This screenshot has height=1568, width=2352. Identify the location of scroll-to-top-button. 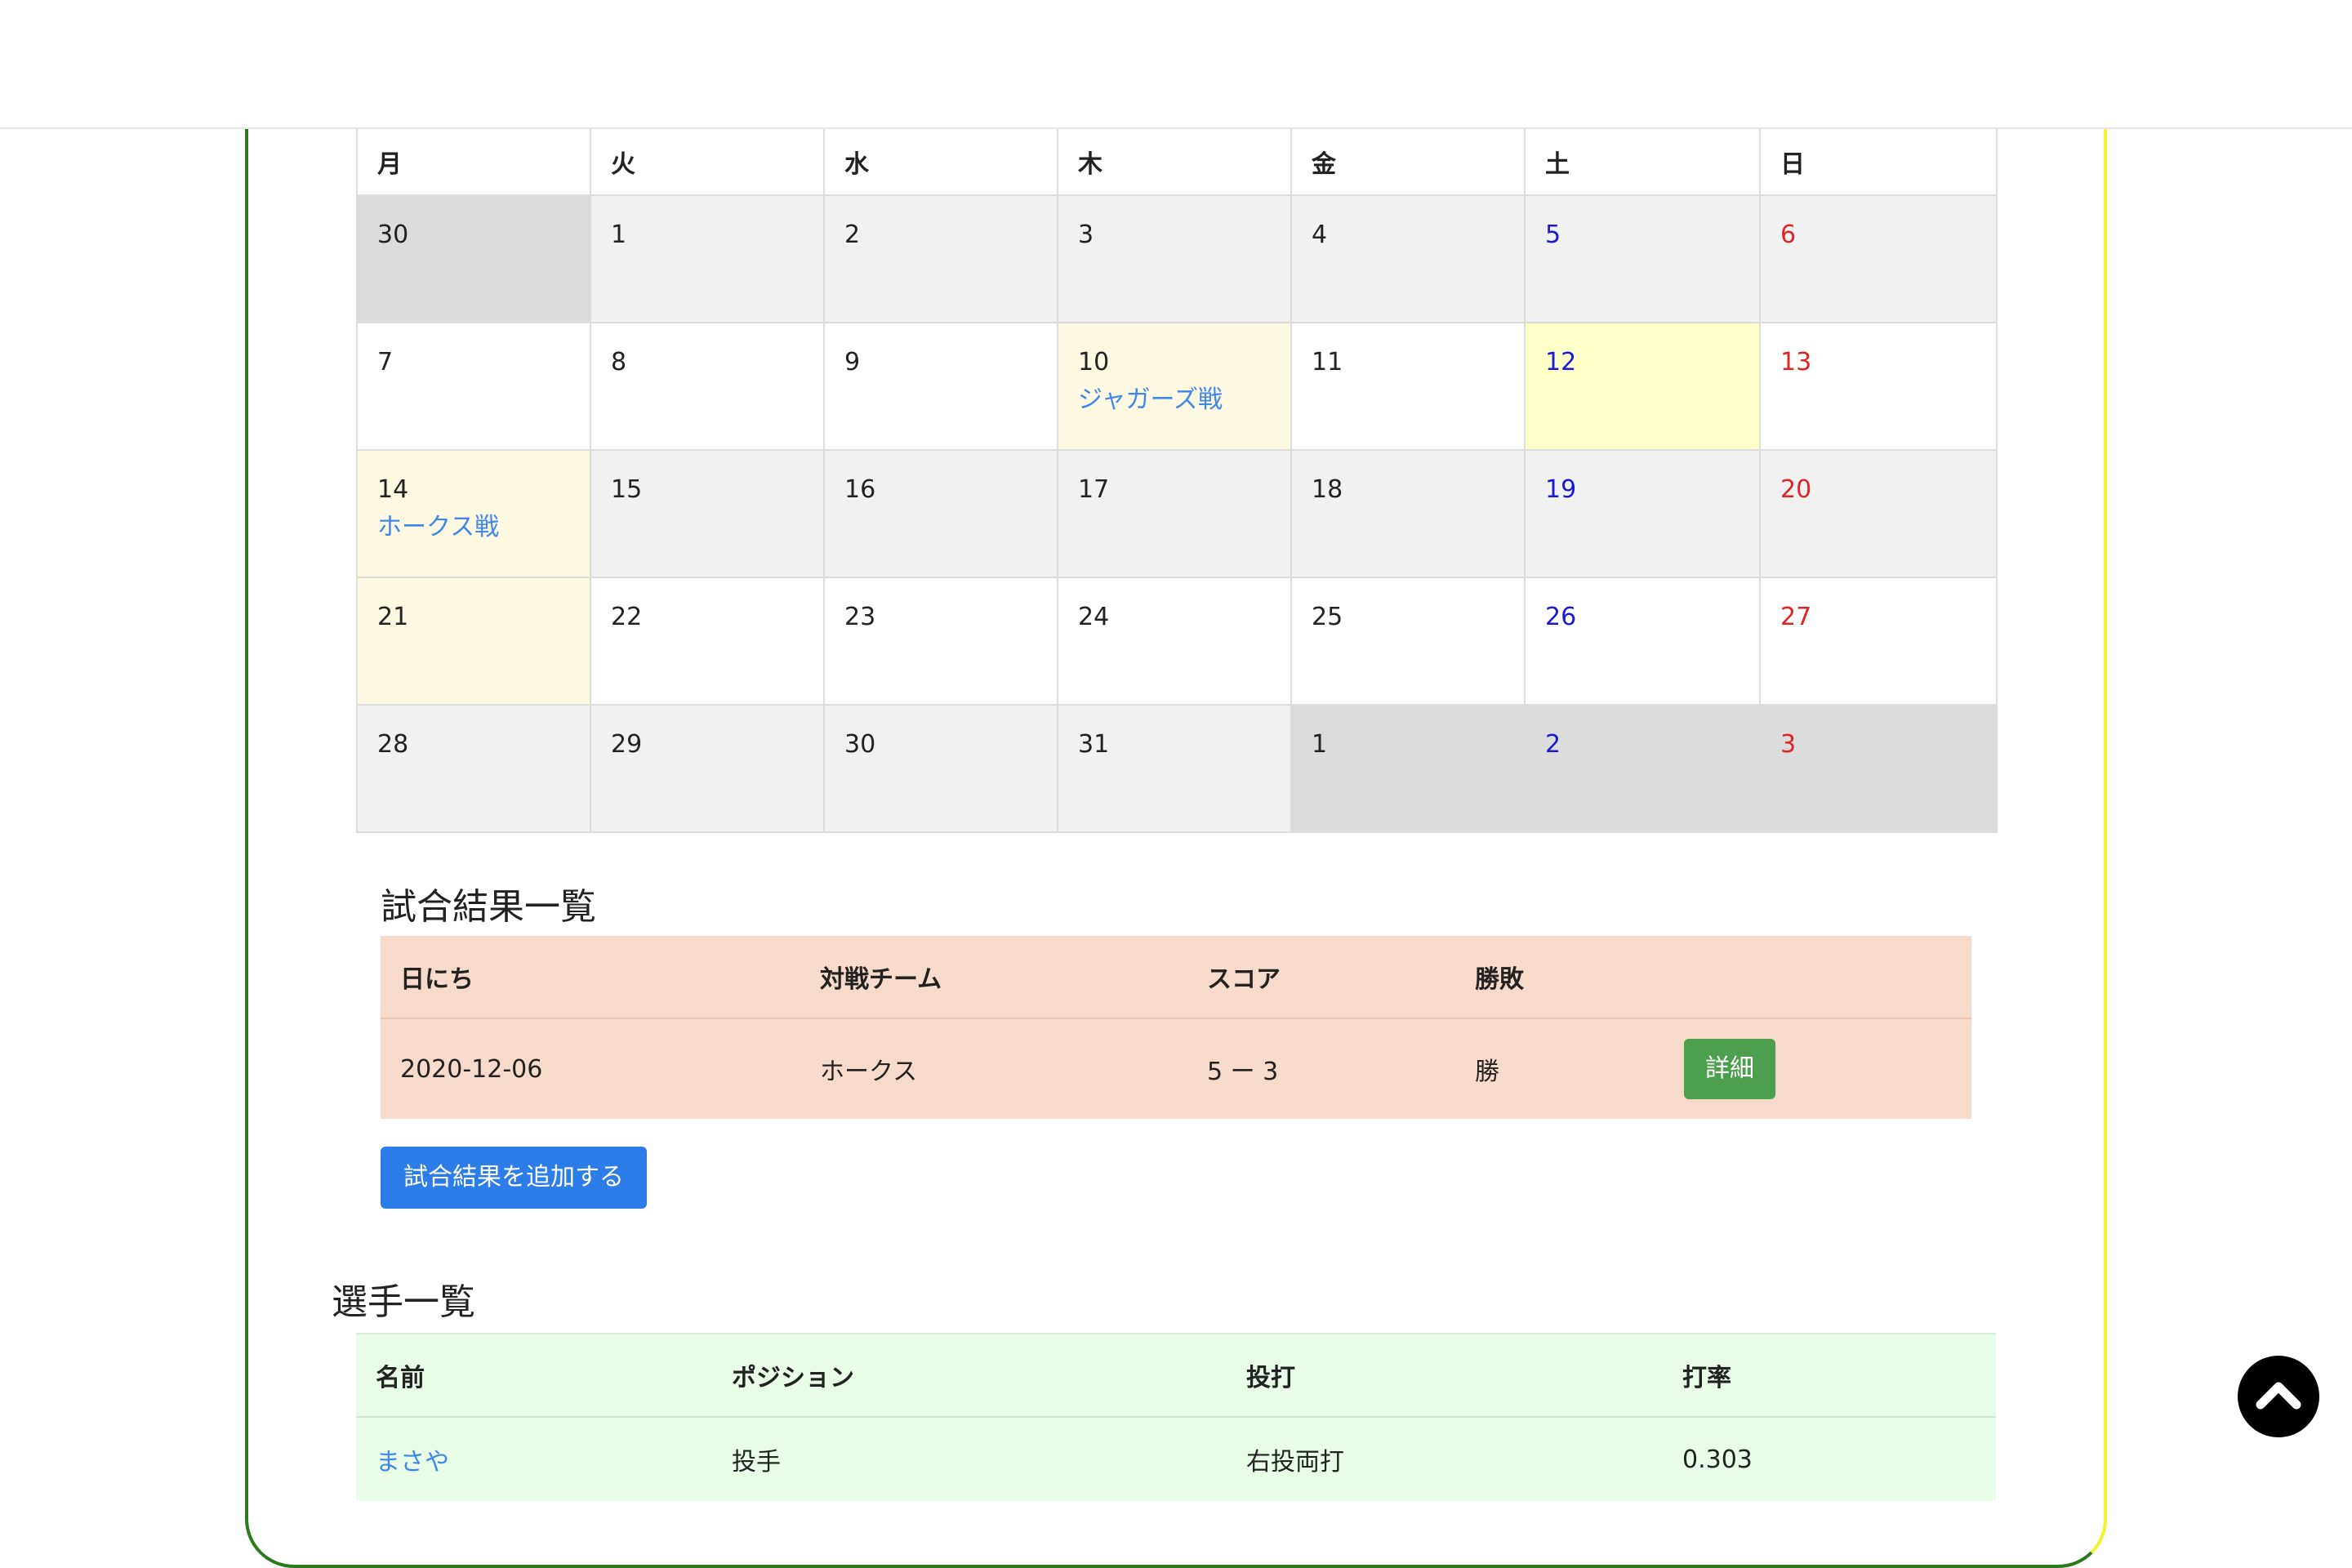
(2278, 1396).